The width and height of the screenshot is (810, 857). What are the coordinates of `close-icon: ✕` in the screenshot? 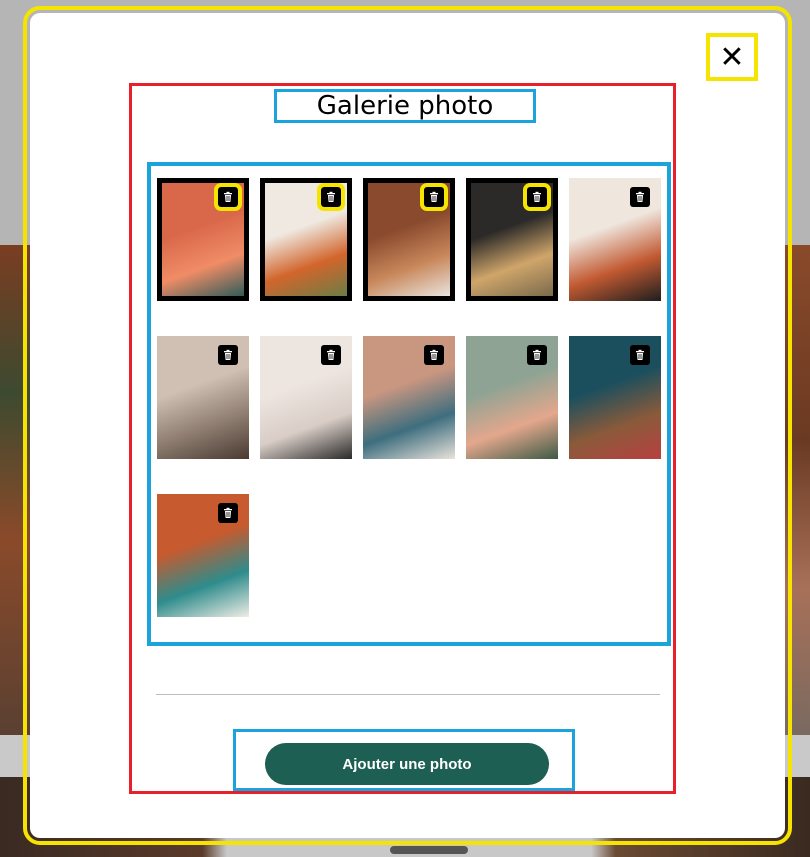 It's located at (732, 57).